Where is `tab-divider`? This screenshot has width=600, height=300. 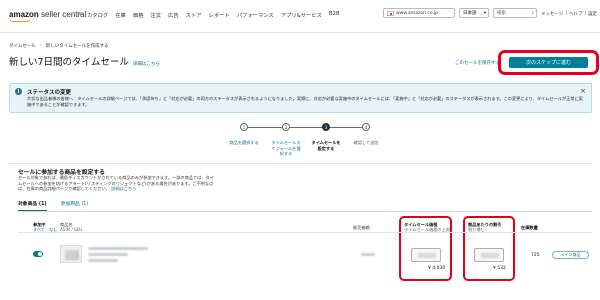 tab-divider is located at coordinates (305, 211).